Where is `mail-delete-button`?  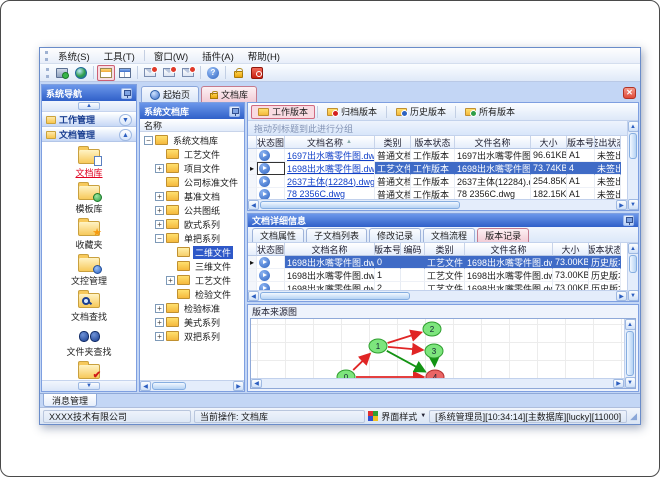 mail-delete-button is located at coordinates (150, 73).